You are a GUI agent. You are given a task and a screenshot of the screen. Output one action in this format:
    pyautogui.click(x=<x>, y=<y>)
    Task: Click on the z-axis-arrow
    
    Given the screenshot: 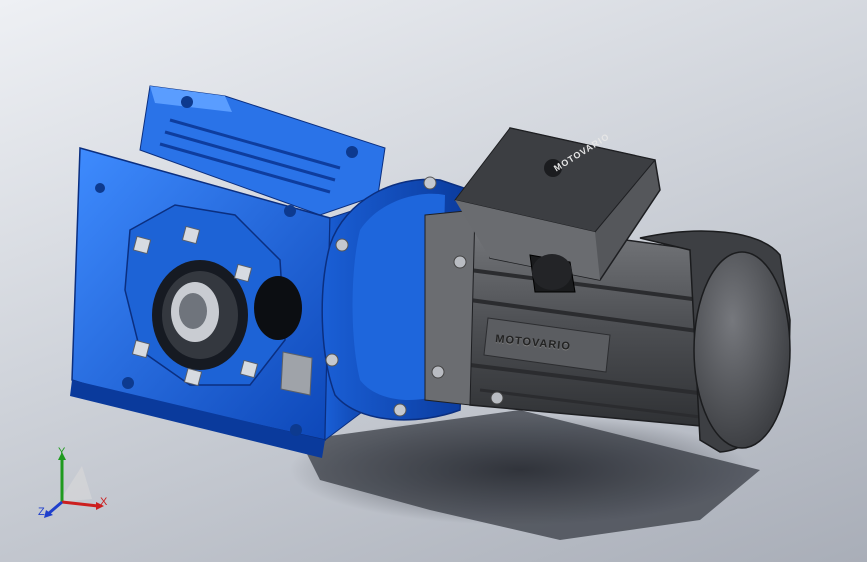 What is the action you would take?
    pyautogui.click(x=55, y=508)
    